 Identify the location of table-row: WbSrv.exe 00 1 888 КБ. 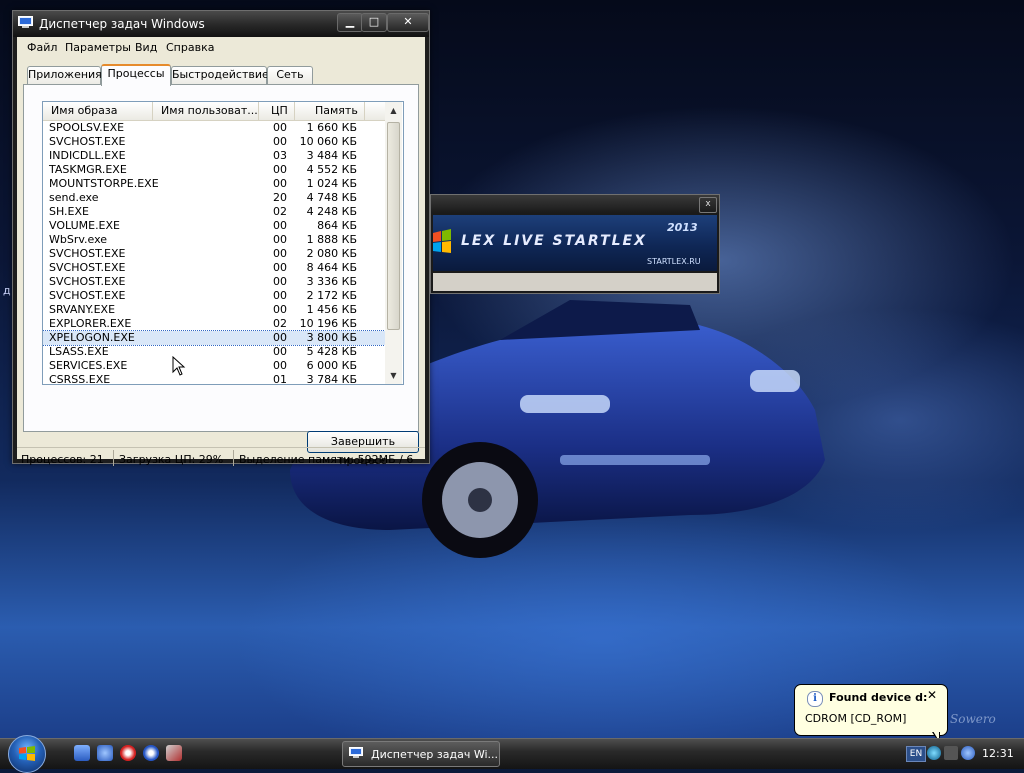
(214, 240).